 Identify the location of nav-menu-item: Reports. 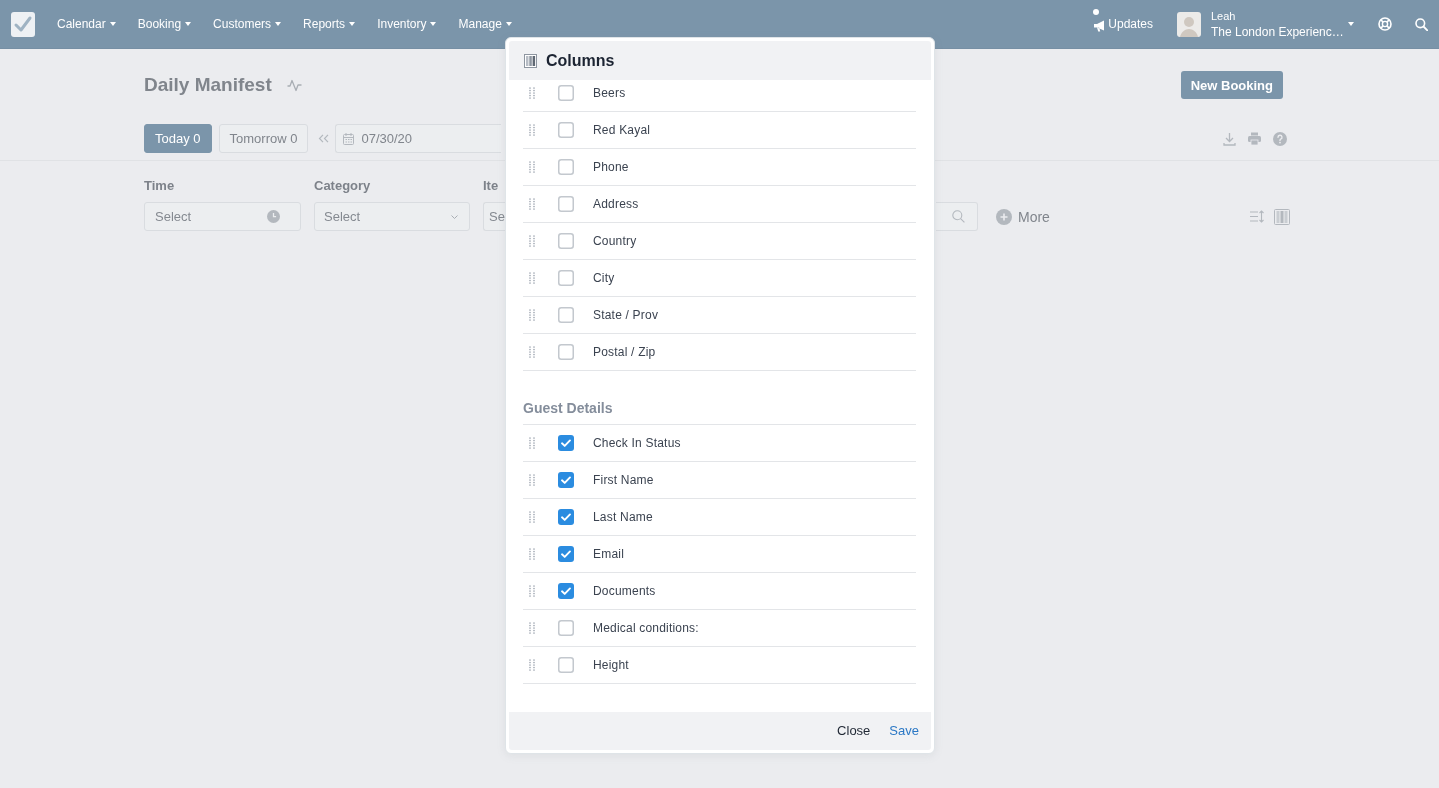
(329, 24).